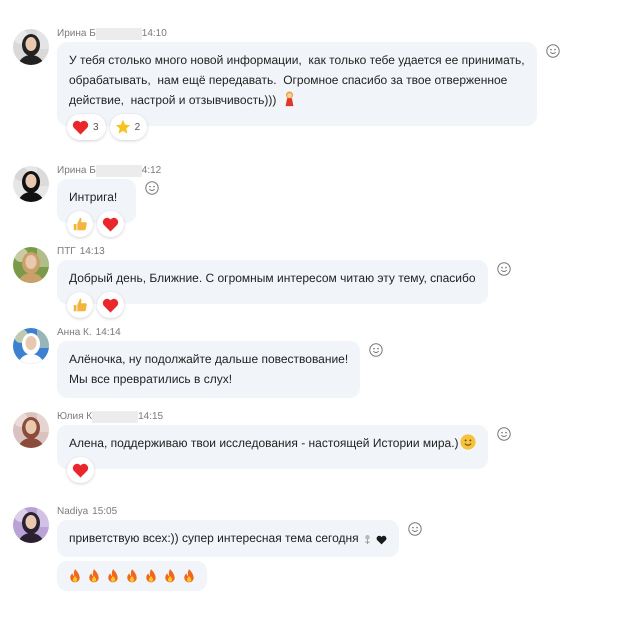  Describe the element at coordinates (468, 442) in the screenshot. I see `smiley-emoji-icon` at that location.